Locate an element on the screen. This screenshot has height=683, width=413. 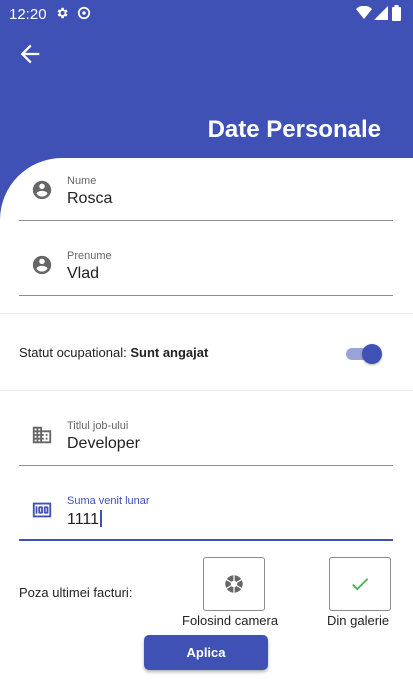
last-name-value: Rosca is located at coordinates (90, 198).